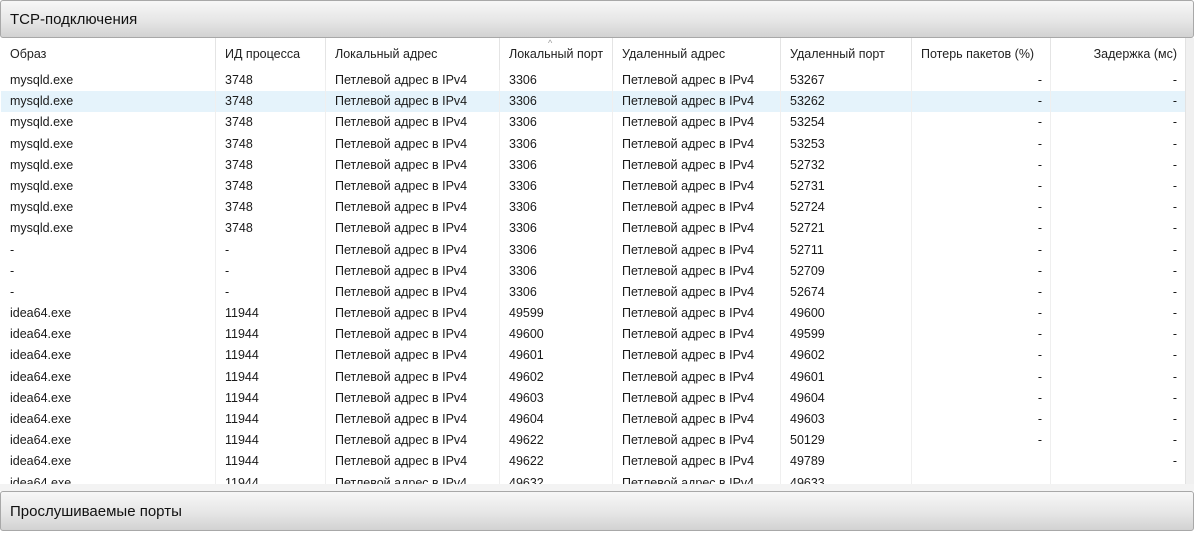 Image resolution: width=1194 pixels, height=537 pixels. I want to click on panel-divider, so click(597, 487).